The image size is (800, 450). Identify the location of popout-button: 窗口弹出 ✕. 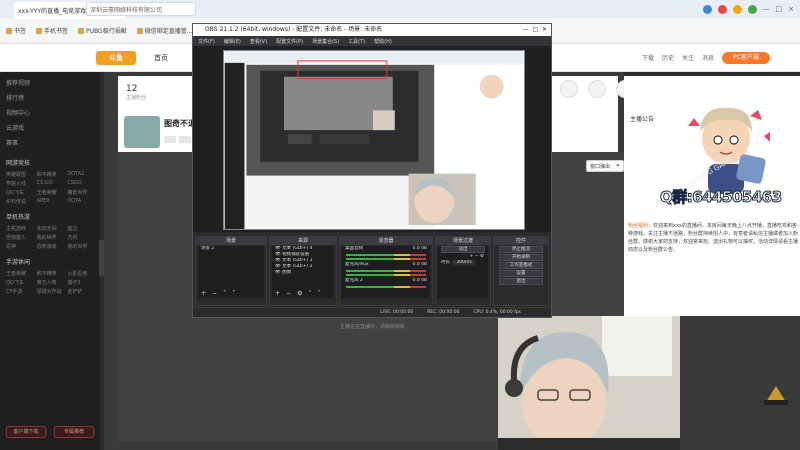
(605, 166).